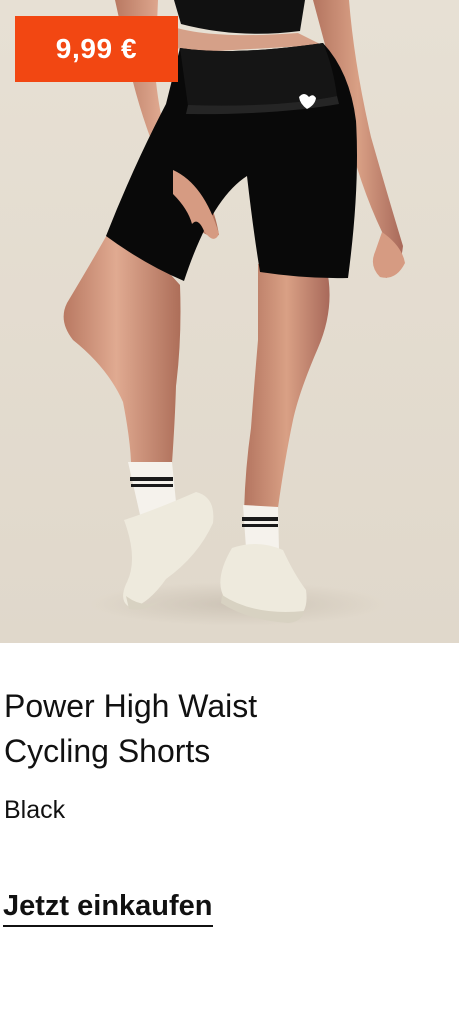 This screenshot has height=1028, width=466. What do you see at coordinates (35, 810) in the screenshot?
I see `product-color: Black` at bounding box center [35, 810].